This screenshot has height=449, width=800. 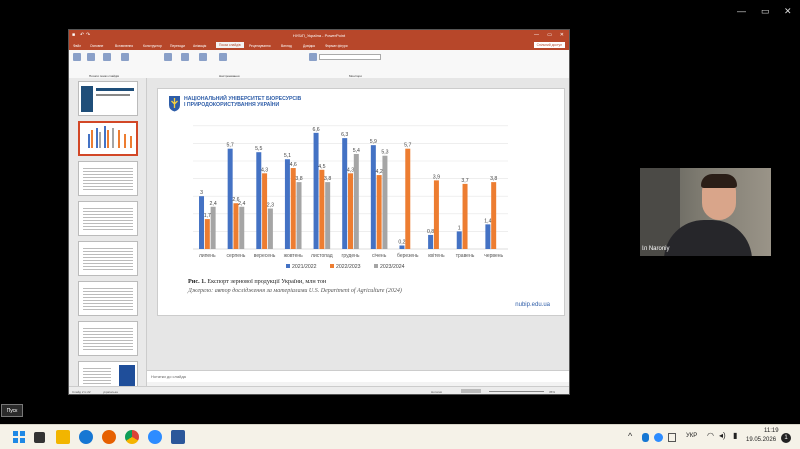 I want to click on x-tick-label: червень, so click(x=493, y=256).